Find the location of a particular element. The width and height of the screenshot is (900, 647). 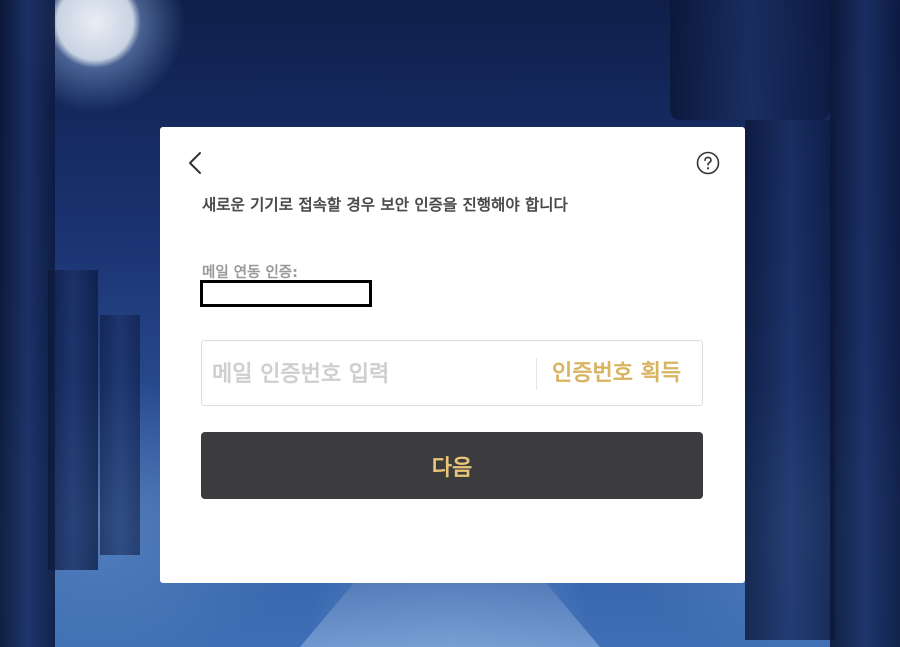

dialog-subtitle: 새로운 기기로 접속할 경우 보안 인증을 진행해야 합니다 is located at coordinates (385, 205).